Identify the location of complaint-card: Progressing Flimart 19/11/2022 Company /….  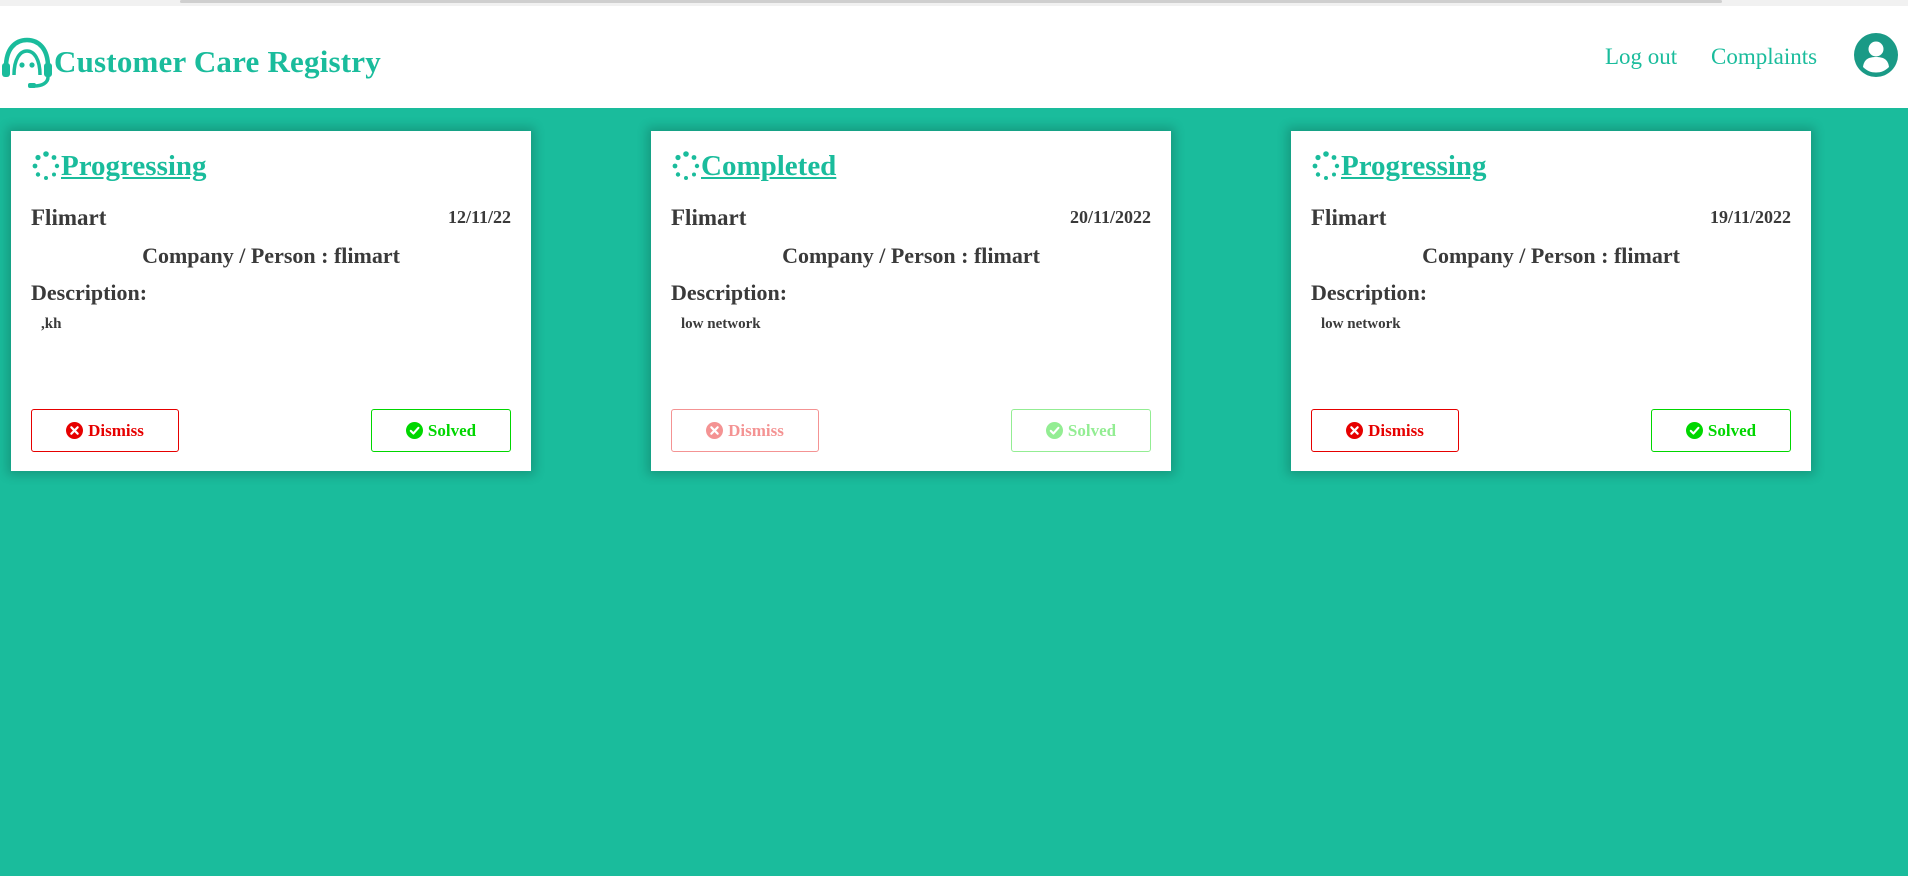
(1551, 301).